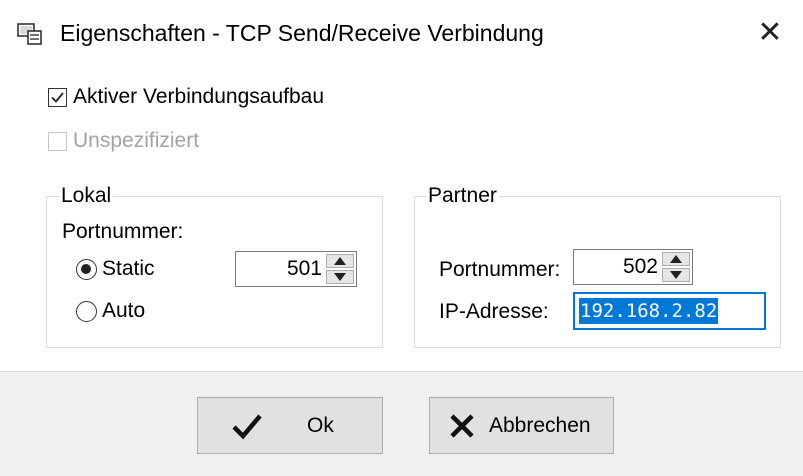 This screenshot has width=803, height=476. Describe the element at coordinates (30, 34) in the screenshot. I see `connection-properties-icon` at that location.